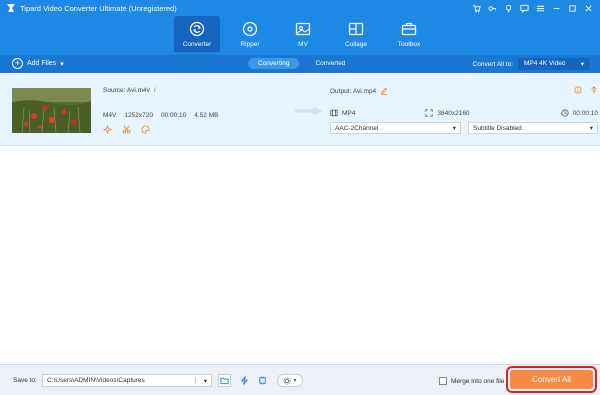 The height and width of the screenshot is (395, 600). I want to click on format-value: MP4 4K Video, so click(545, 63).